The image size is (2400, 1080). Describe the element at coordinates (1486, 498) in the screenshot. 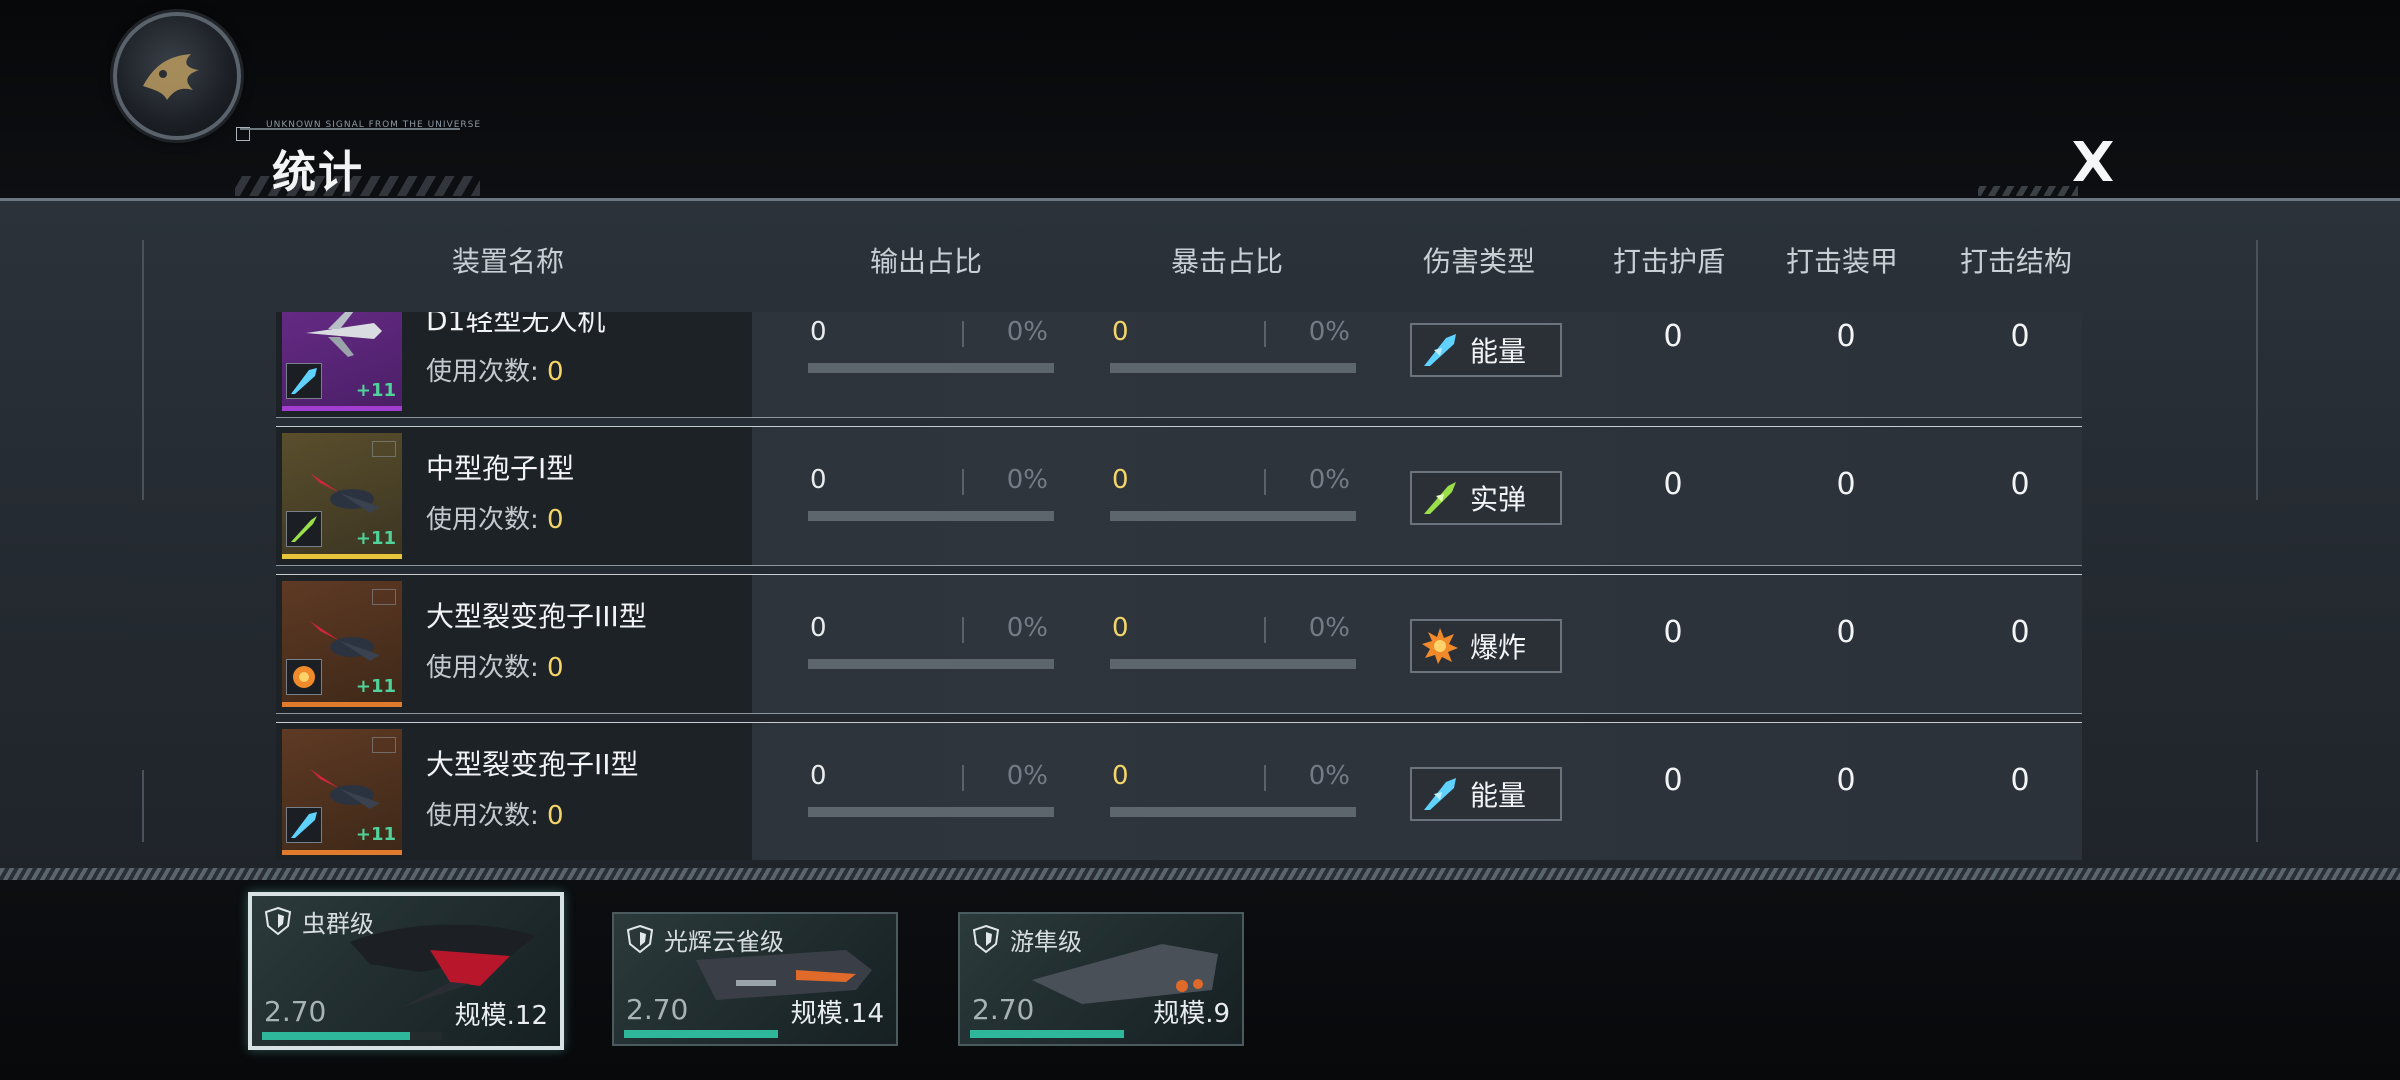

I see `damage-type-badge: 实弹` at that location.